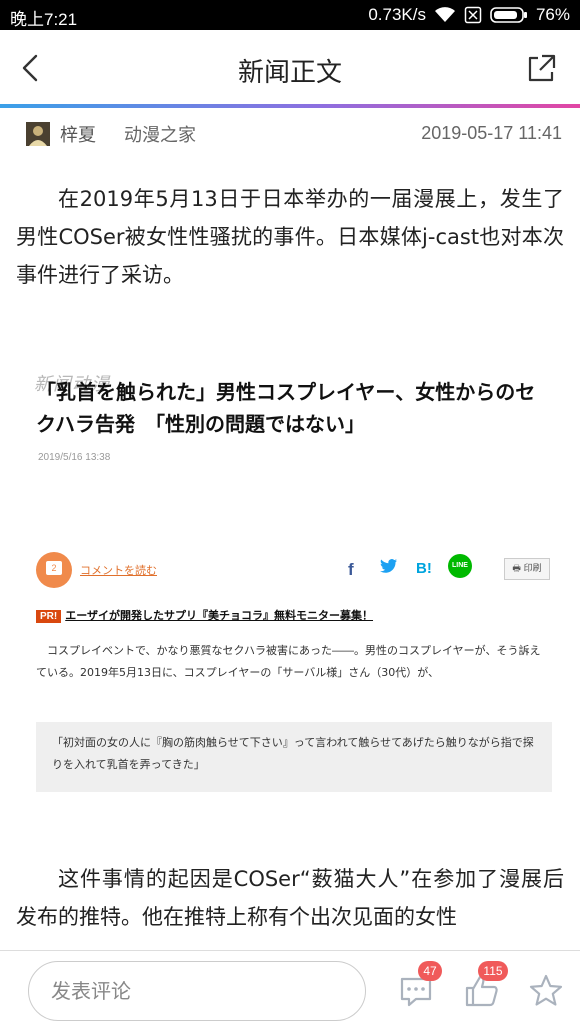  I want to click on image-comment-count: 2, so click(54, 568).